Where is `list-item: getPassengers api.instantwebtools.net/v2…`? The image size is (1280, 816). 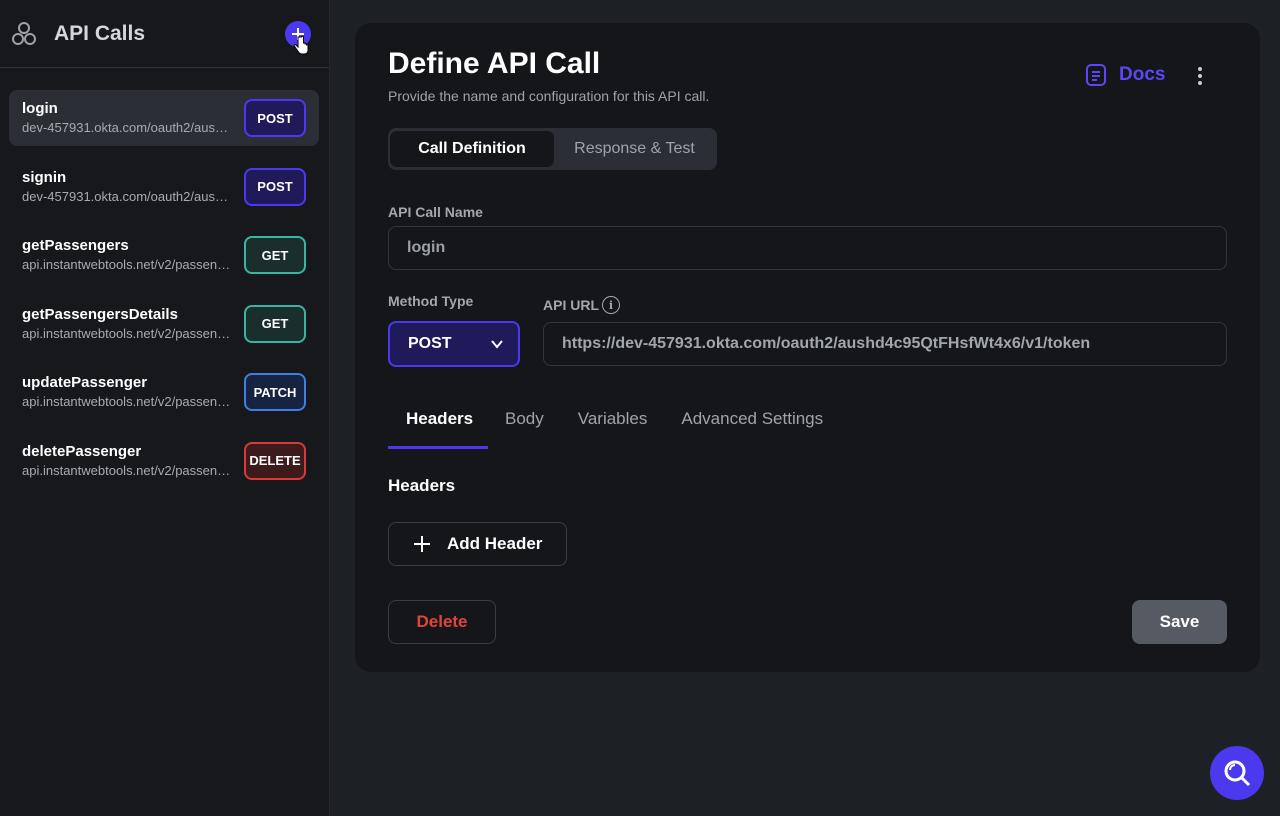
list-item: getPassengers api.instantwebtools.net/v2… is located at coordinates (164, 255).